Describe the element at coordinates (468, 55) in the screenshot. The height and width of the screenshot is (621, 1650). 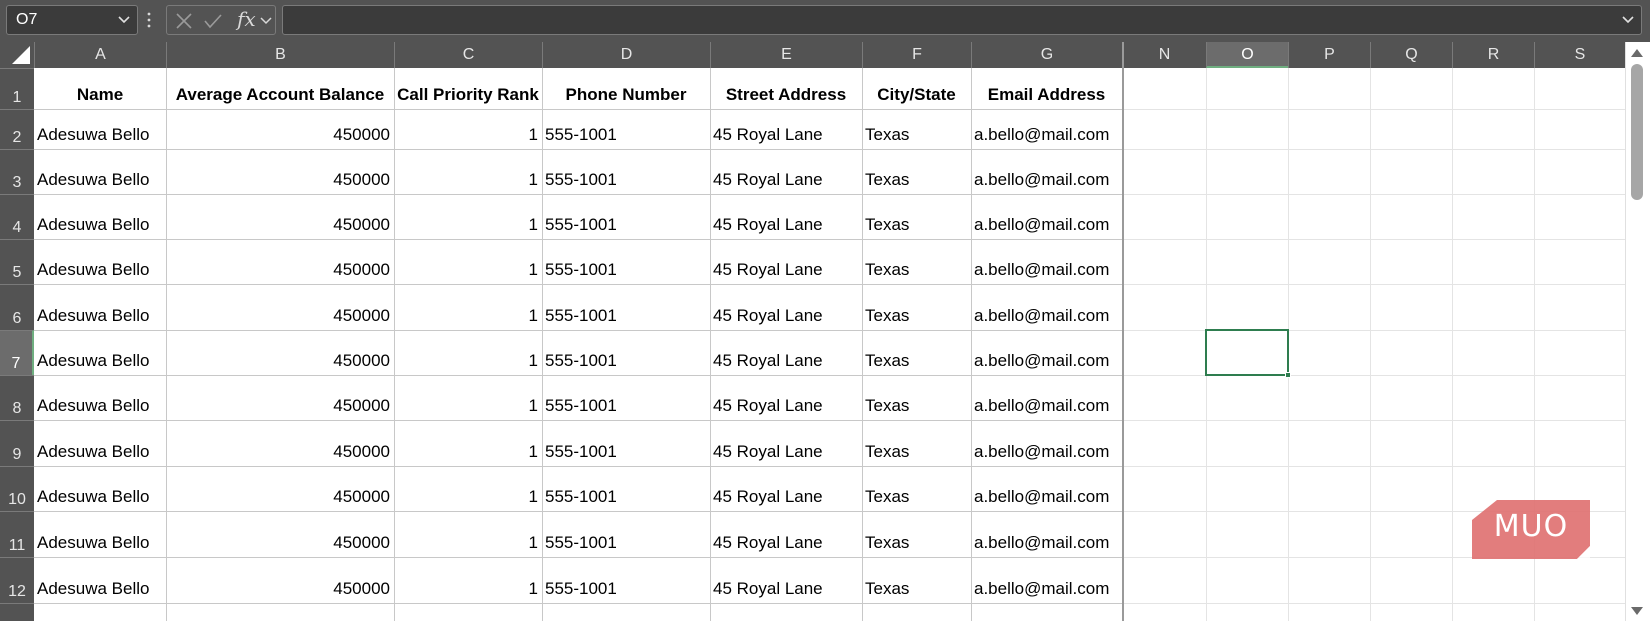
I see `column-header-c: C` at that location.